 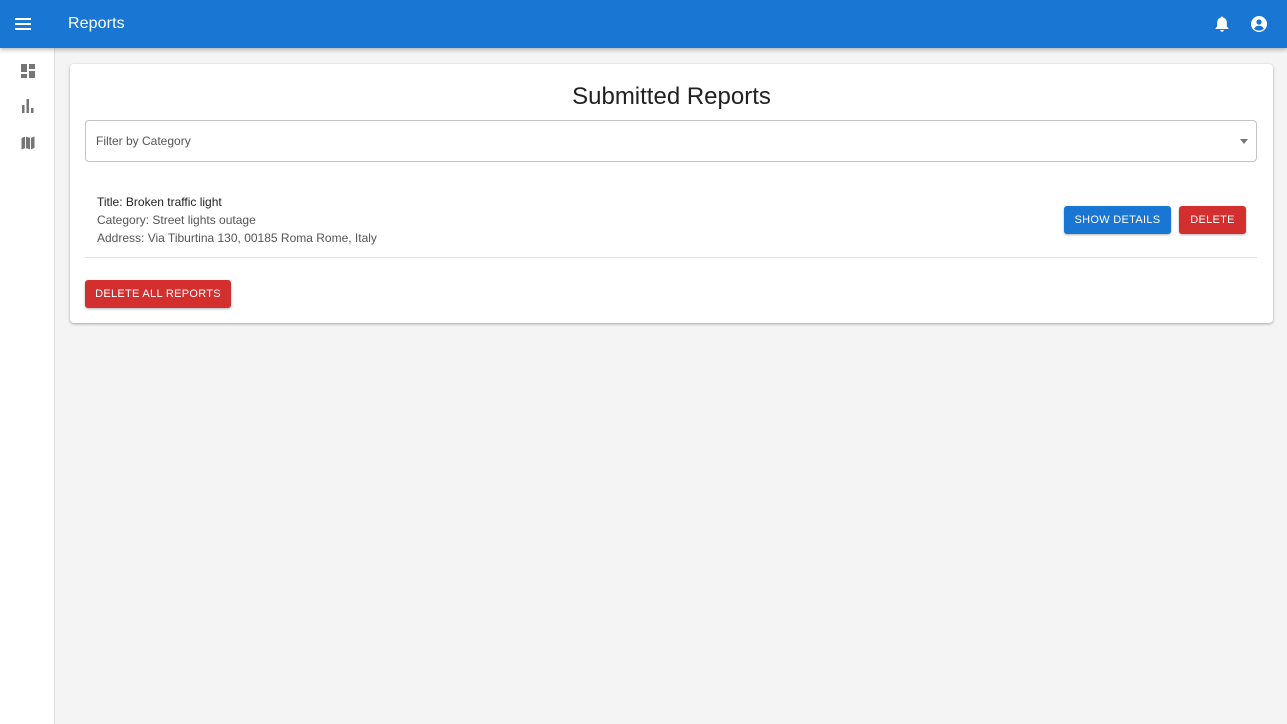 I want to click on sidebar, so click(x=27, y=386).